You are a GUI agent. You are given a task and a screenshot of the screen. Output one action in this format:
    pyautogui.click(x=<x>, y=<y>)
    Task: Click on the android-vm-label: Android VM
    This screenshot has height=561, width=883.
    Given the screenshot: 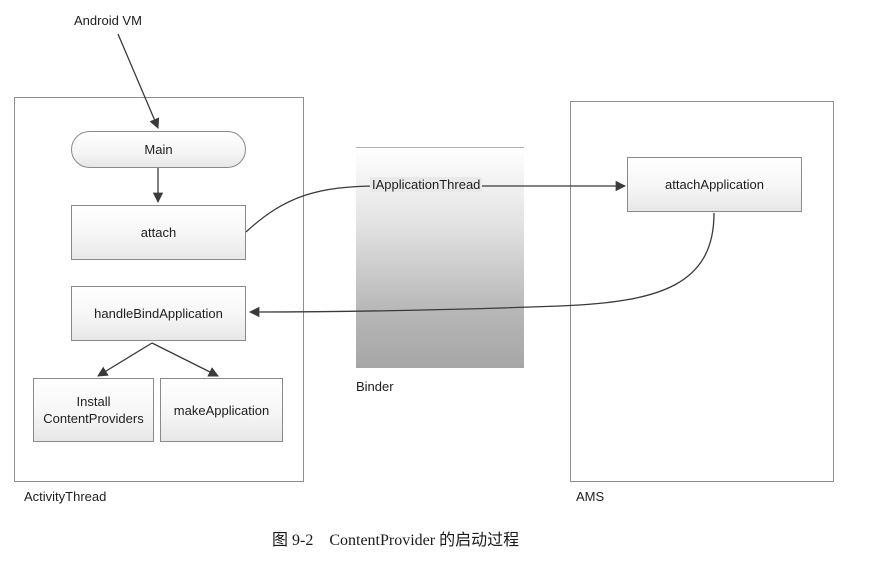 What is the action you would take?
    pyautogui.click(x=108, y=20)
    